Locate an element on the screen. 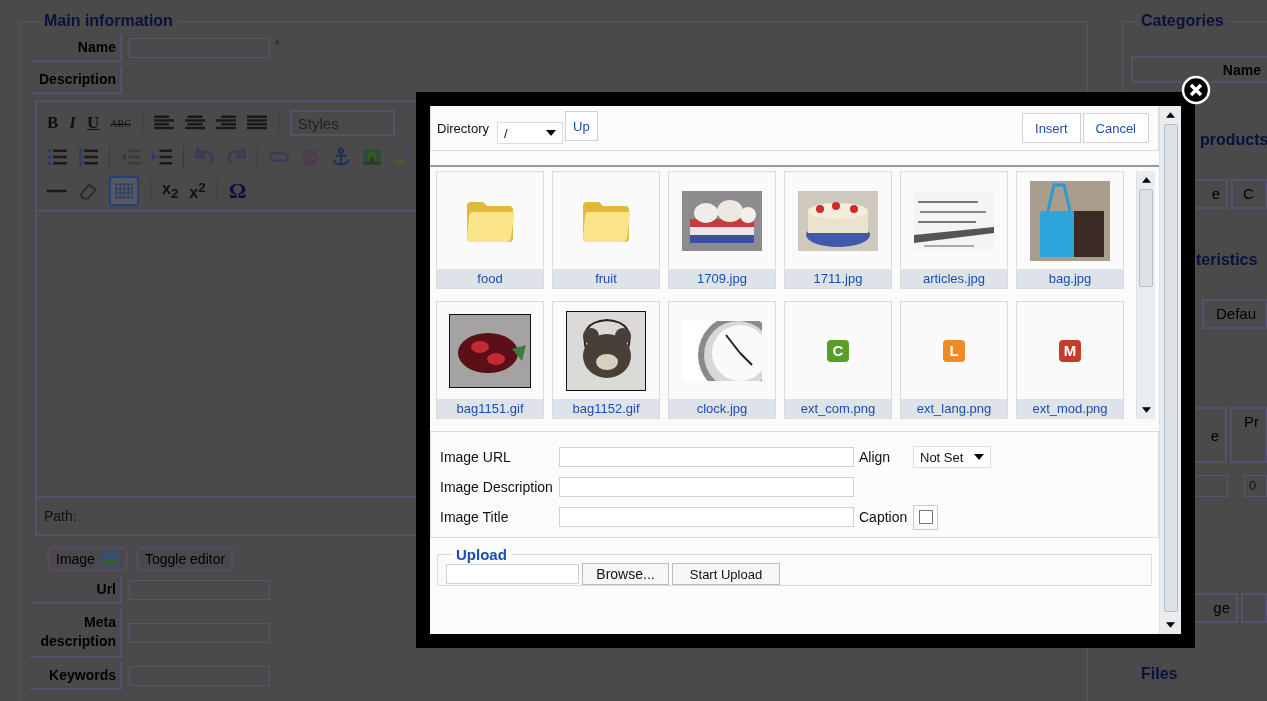  table-icon is located at coordinates (124, 191).